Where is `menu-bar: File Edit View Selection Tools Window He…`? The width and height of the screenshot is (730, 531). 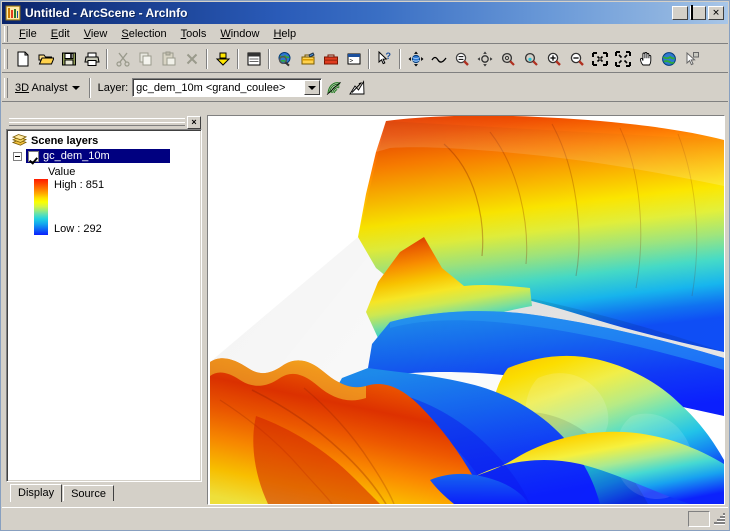 menu-bar: File Edit View Selection Tools Window He… is located at coordinates (365, 34).